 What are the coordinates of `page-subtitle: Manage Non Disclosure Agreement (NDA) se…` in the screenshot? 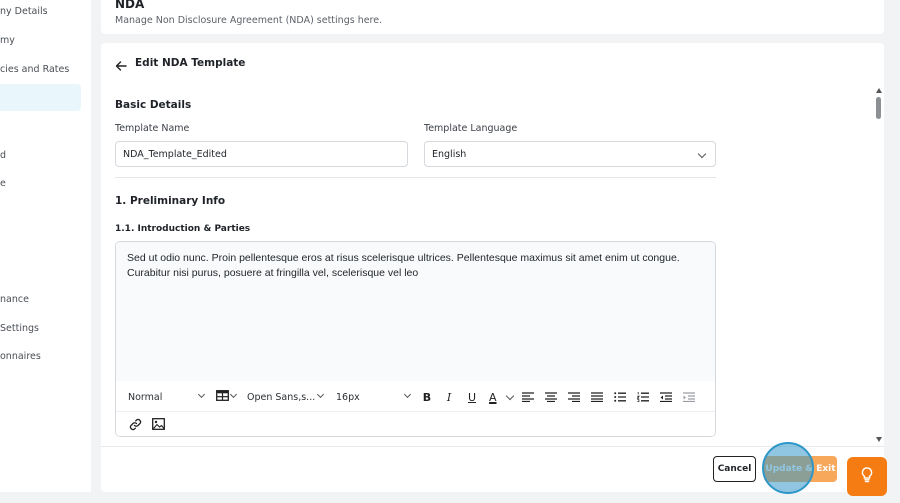 It's located at (249, 20).